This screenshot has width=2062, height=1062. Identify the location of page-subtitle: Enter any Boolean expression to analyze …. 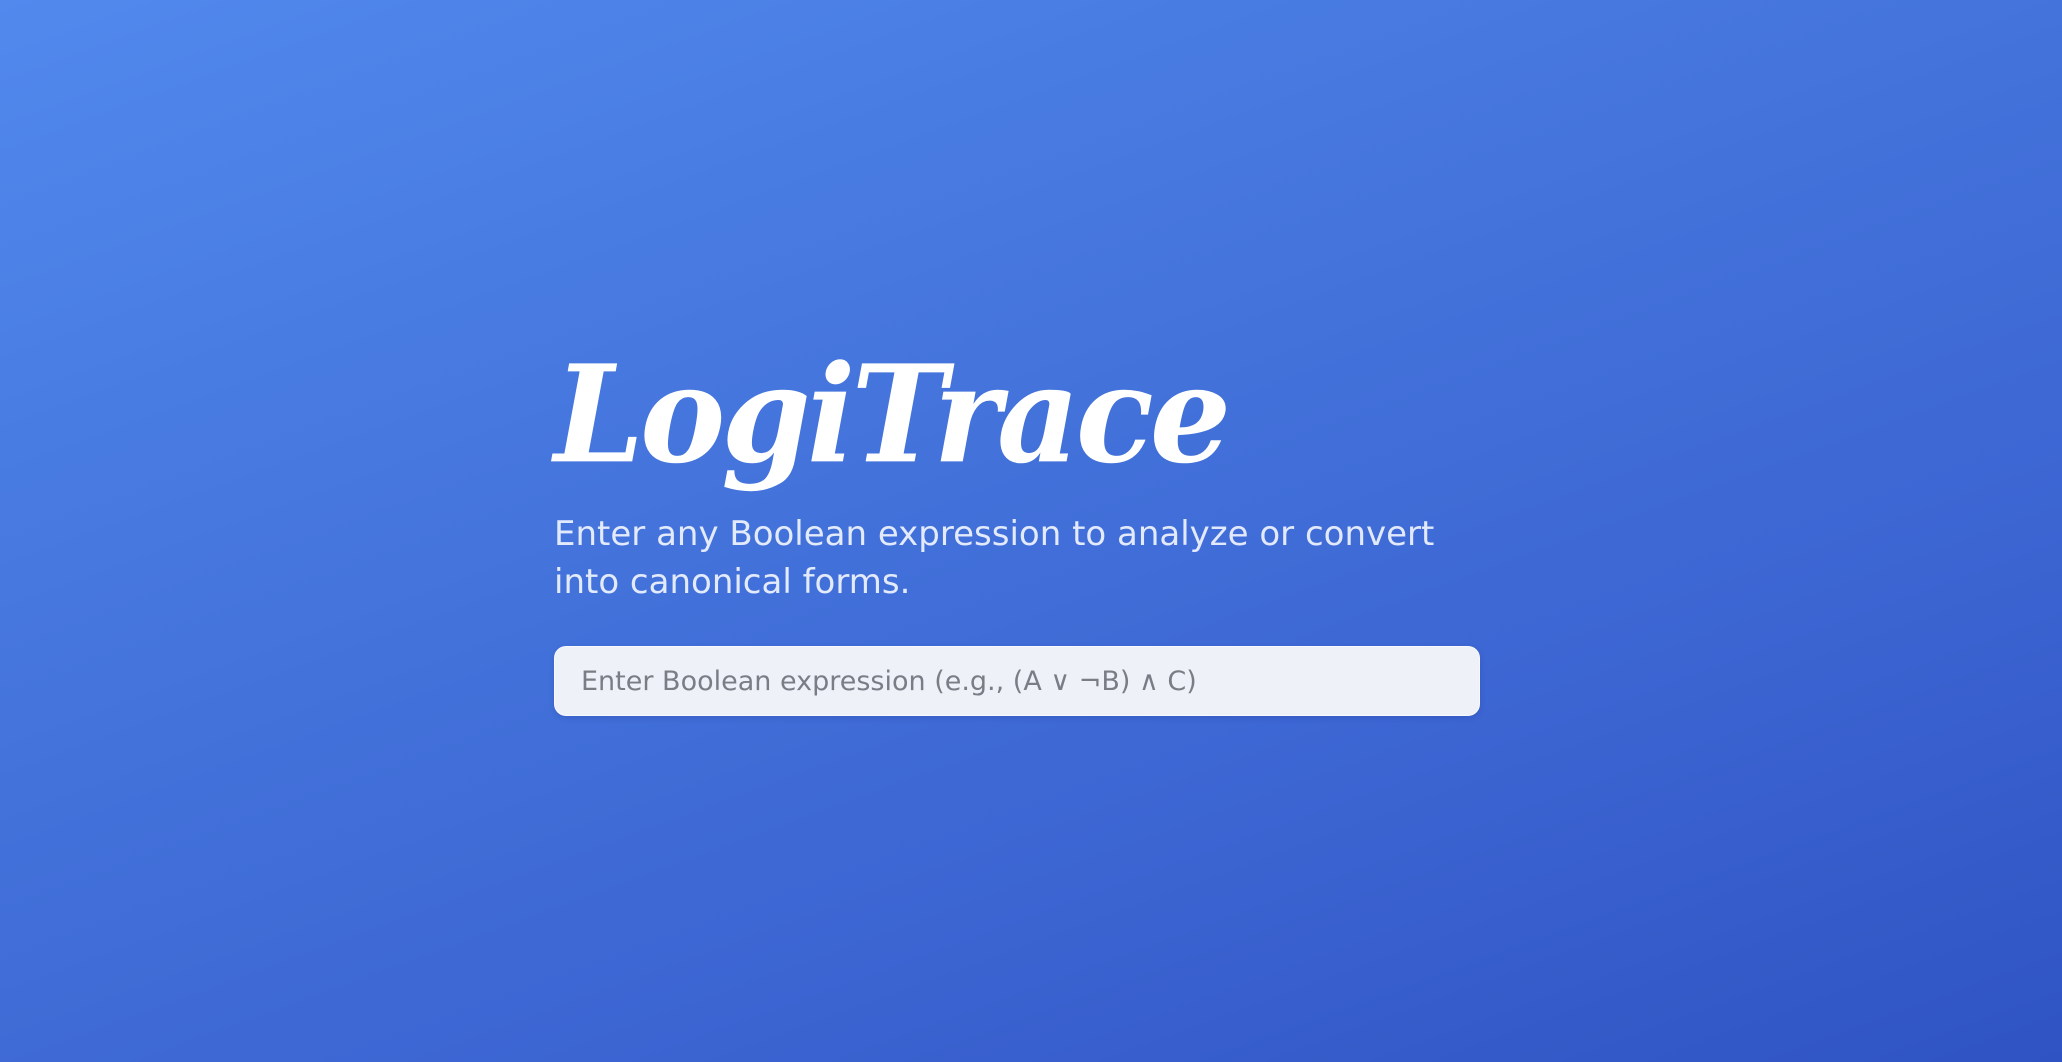
(994, 558).